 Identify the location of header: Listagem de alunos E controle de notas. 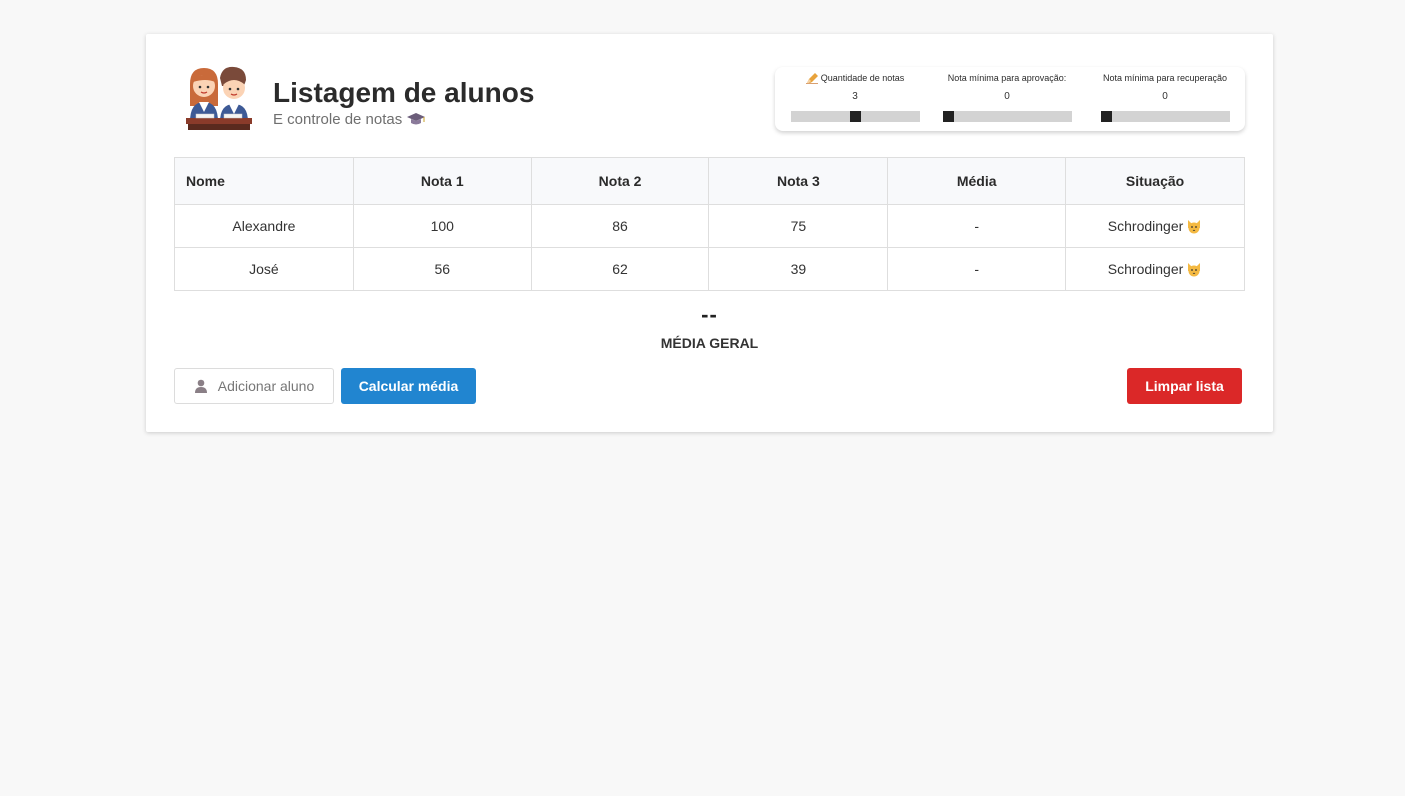
(359, 98).